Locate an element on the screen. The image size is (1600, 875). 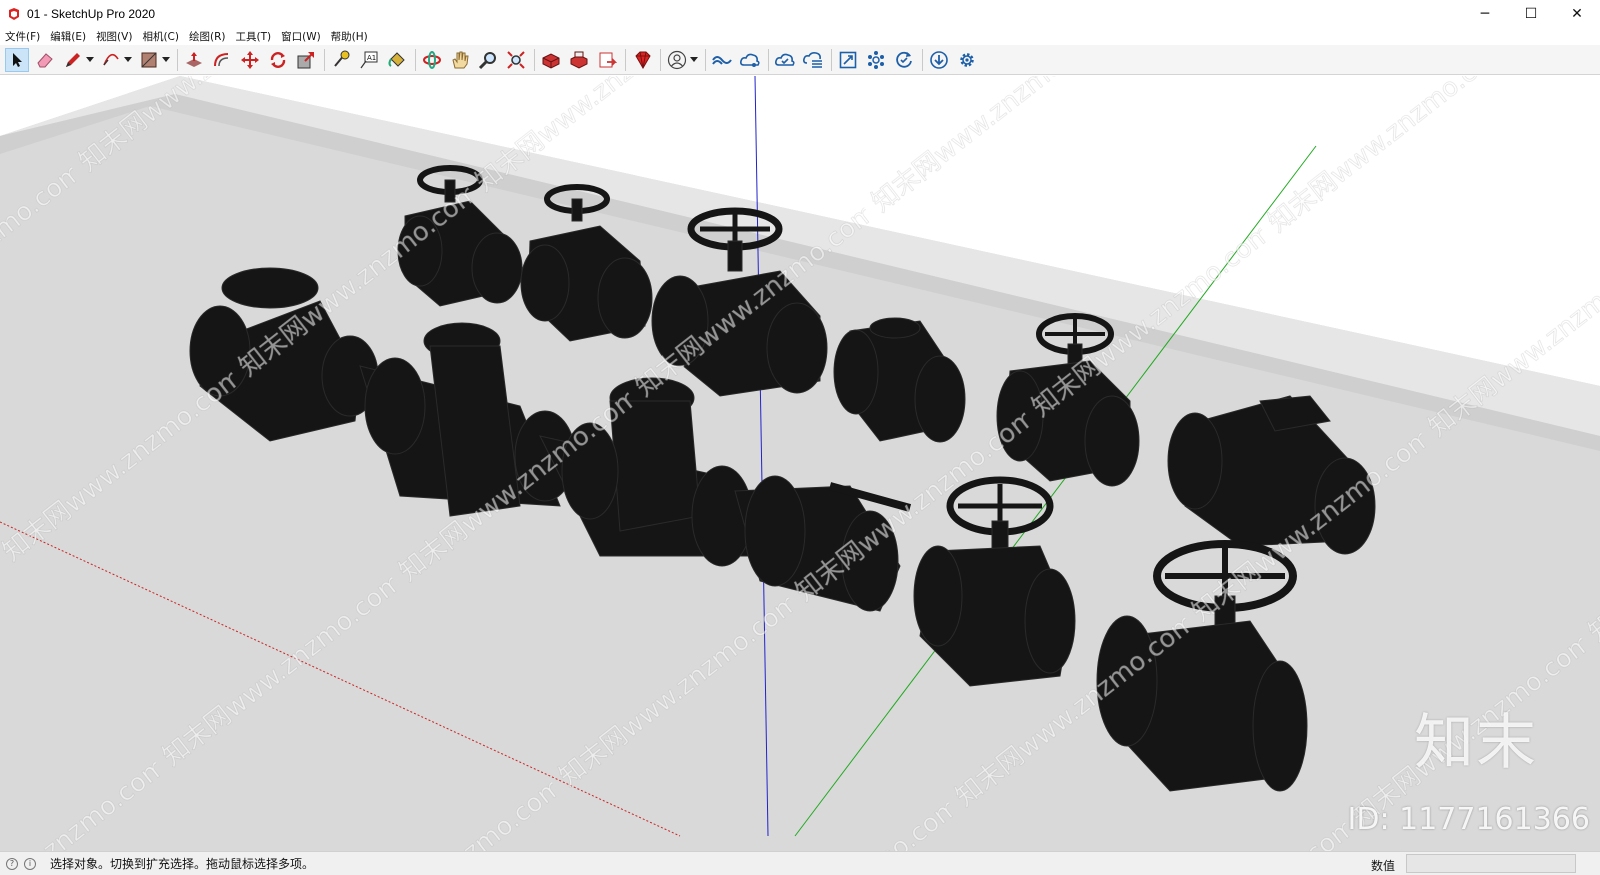
refresh-check-icon is located at coordinates (904, 59).